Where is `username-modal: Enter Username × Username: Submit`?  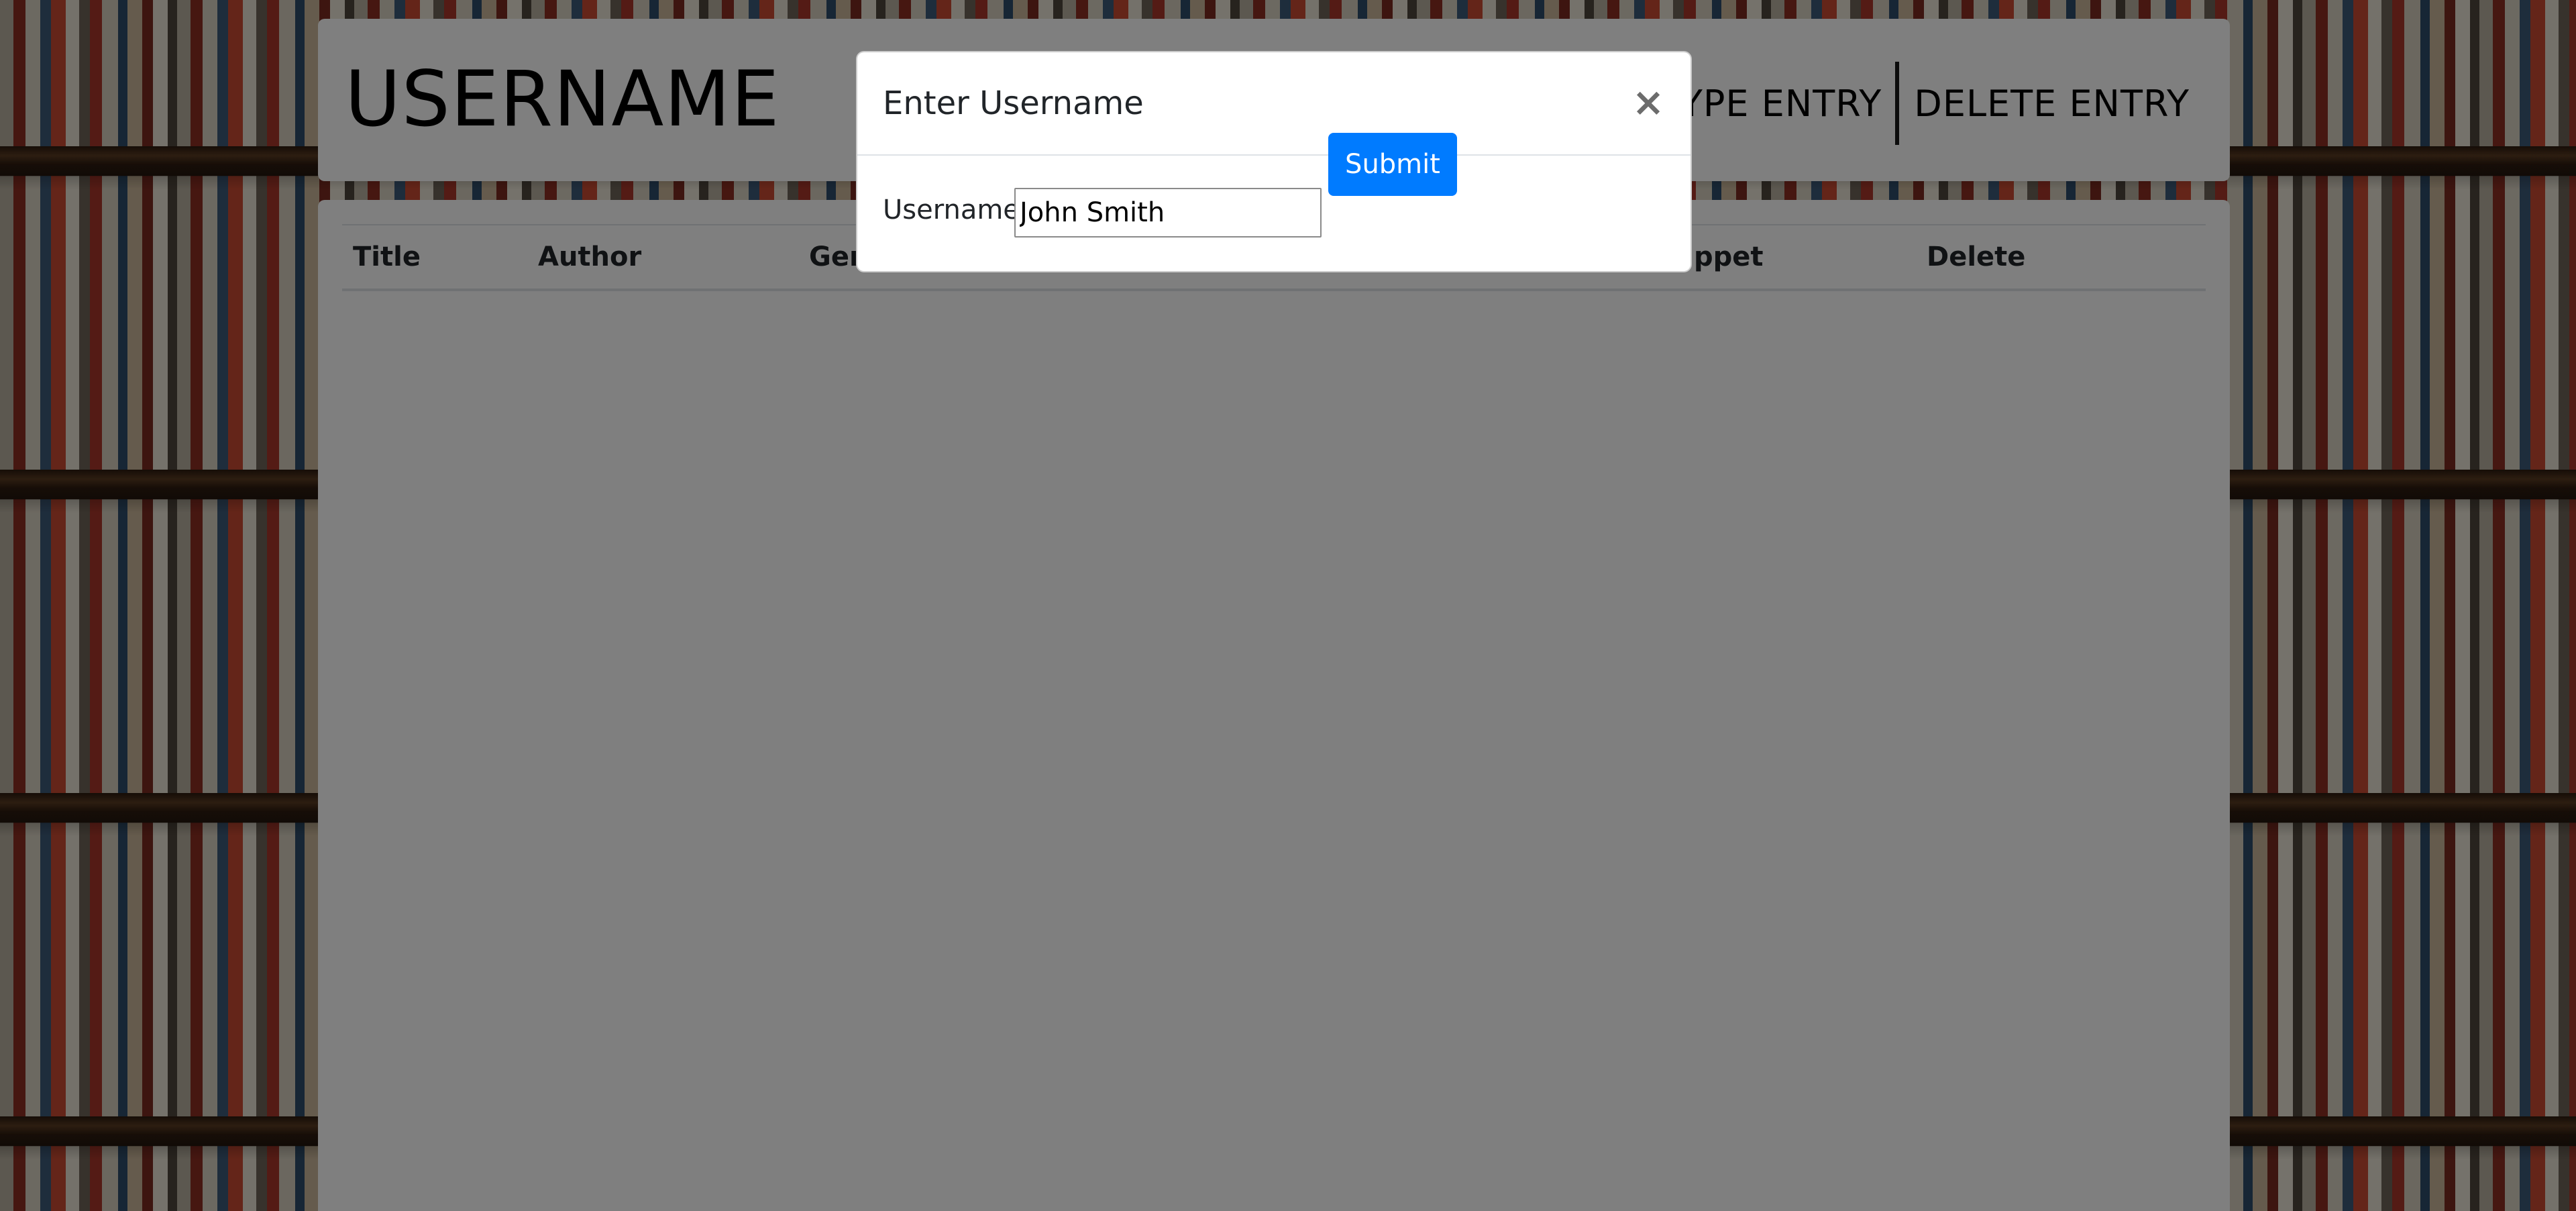
username-modal: Enter Username × Username: Submit is located at coordinates (1274, 161).